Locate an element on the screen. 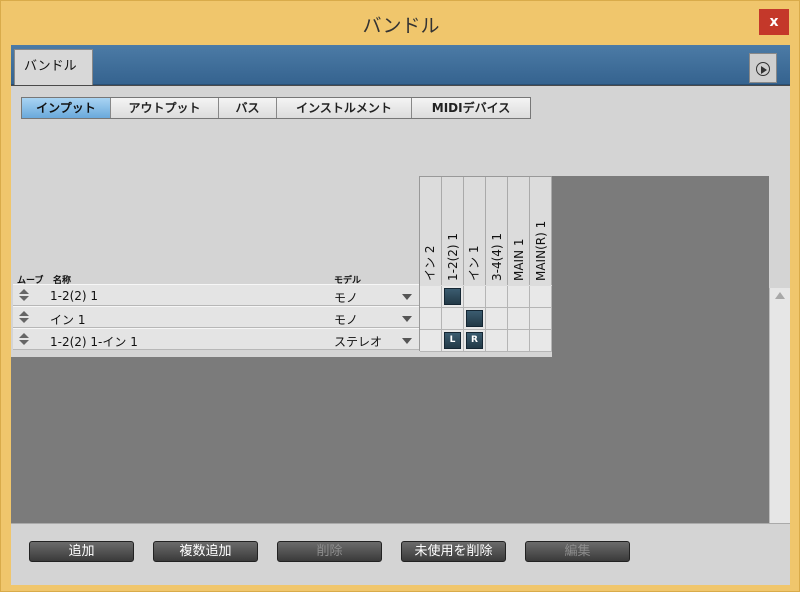  close-button: x is located at coordinates (774, 22).